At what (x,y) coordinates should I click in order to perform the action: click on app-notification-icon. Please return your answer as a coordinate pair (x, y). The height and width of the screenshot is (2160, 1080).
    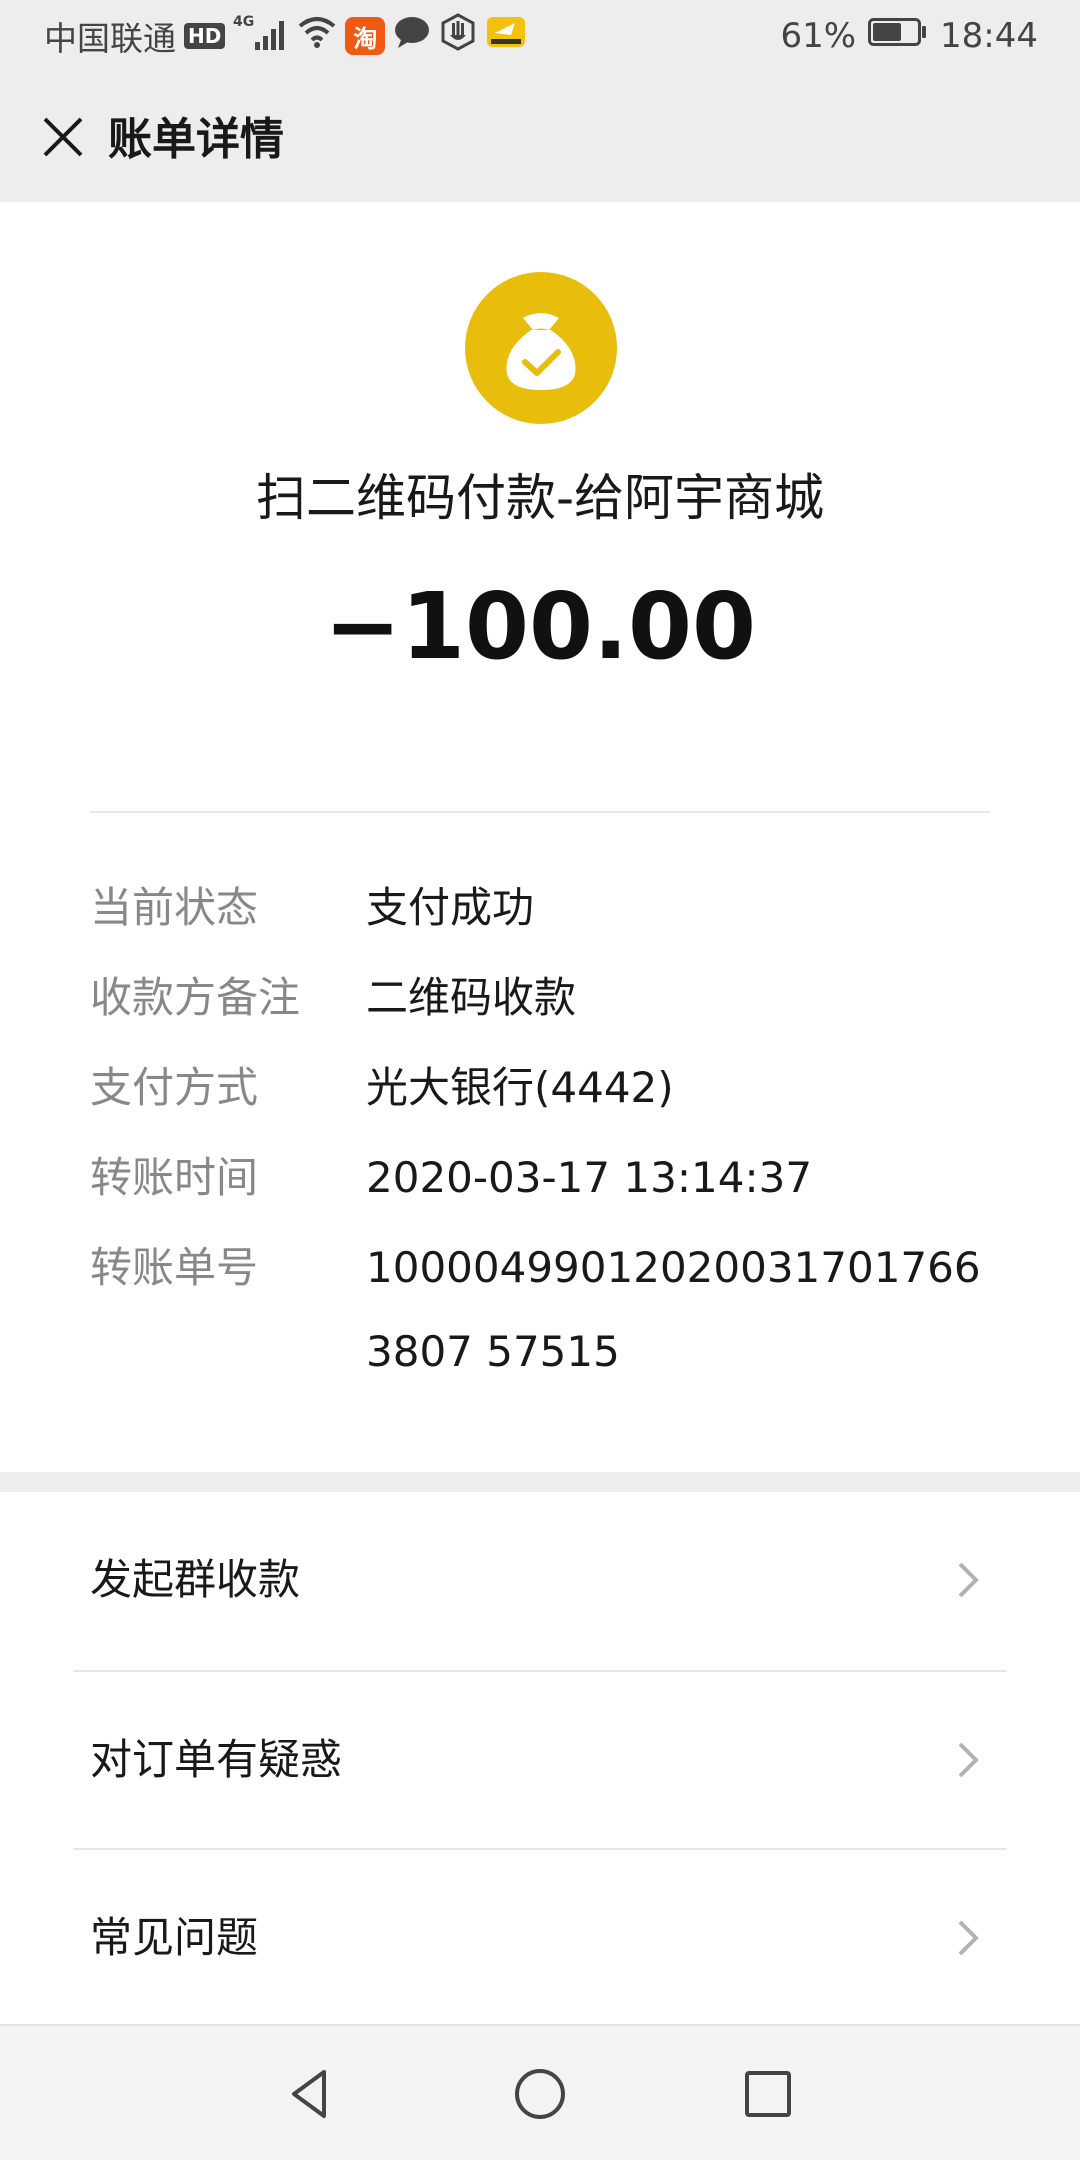
    Looking at the image, I should click on (506, 36).